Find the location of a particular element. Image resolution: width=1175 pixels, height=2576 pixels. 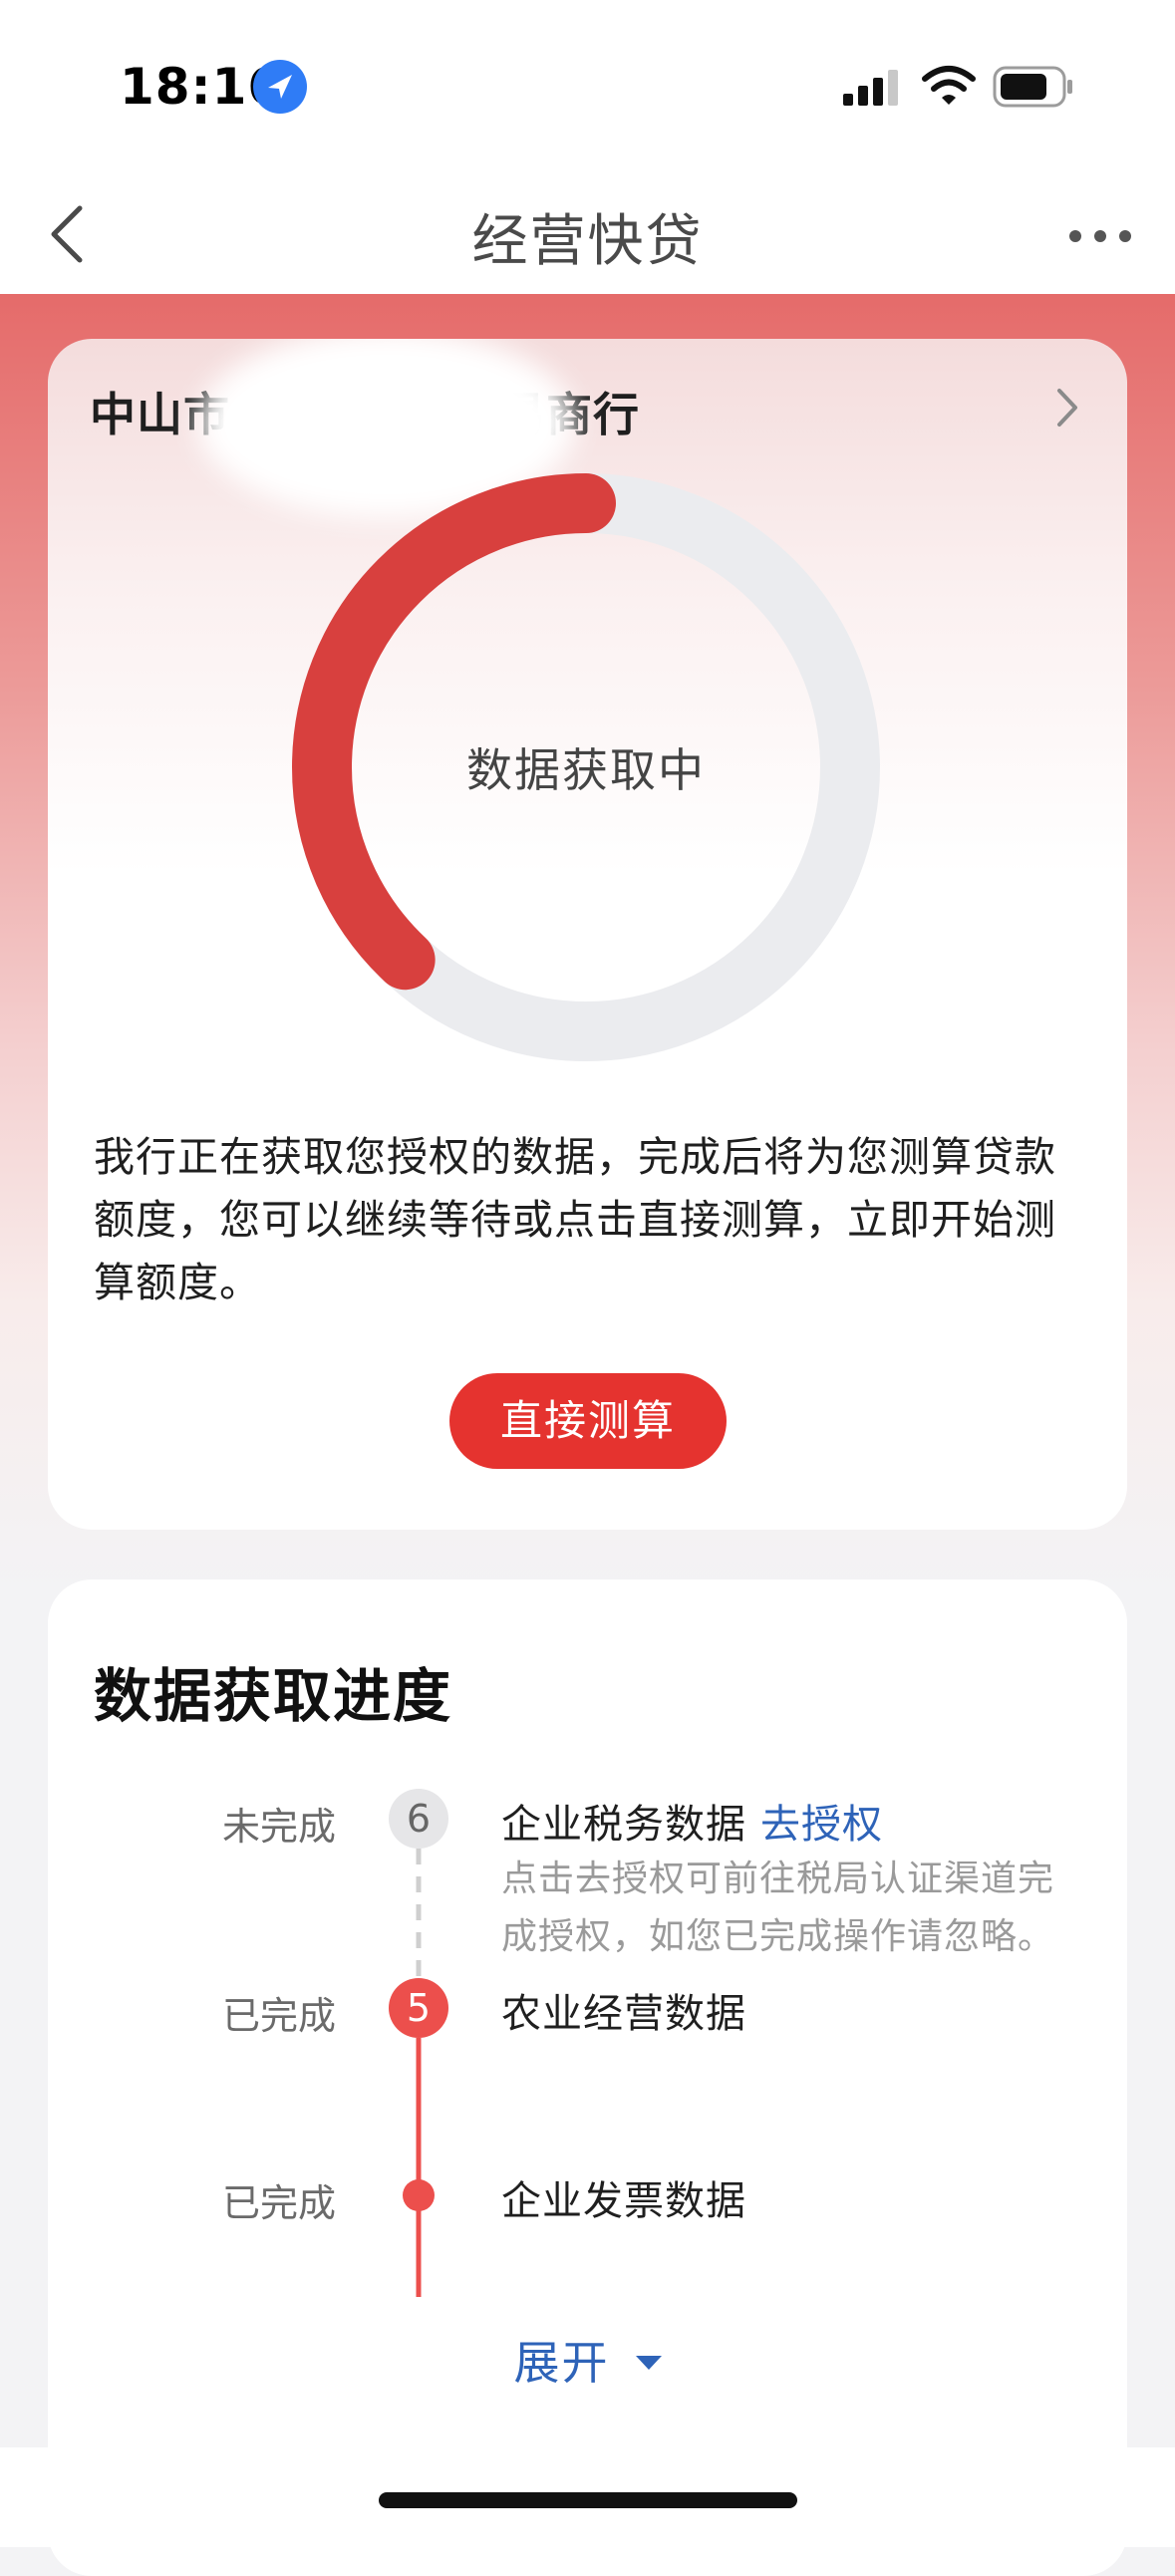

step-dot is located at coordinates (419, 2195).